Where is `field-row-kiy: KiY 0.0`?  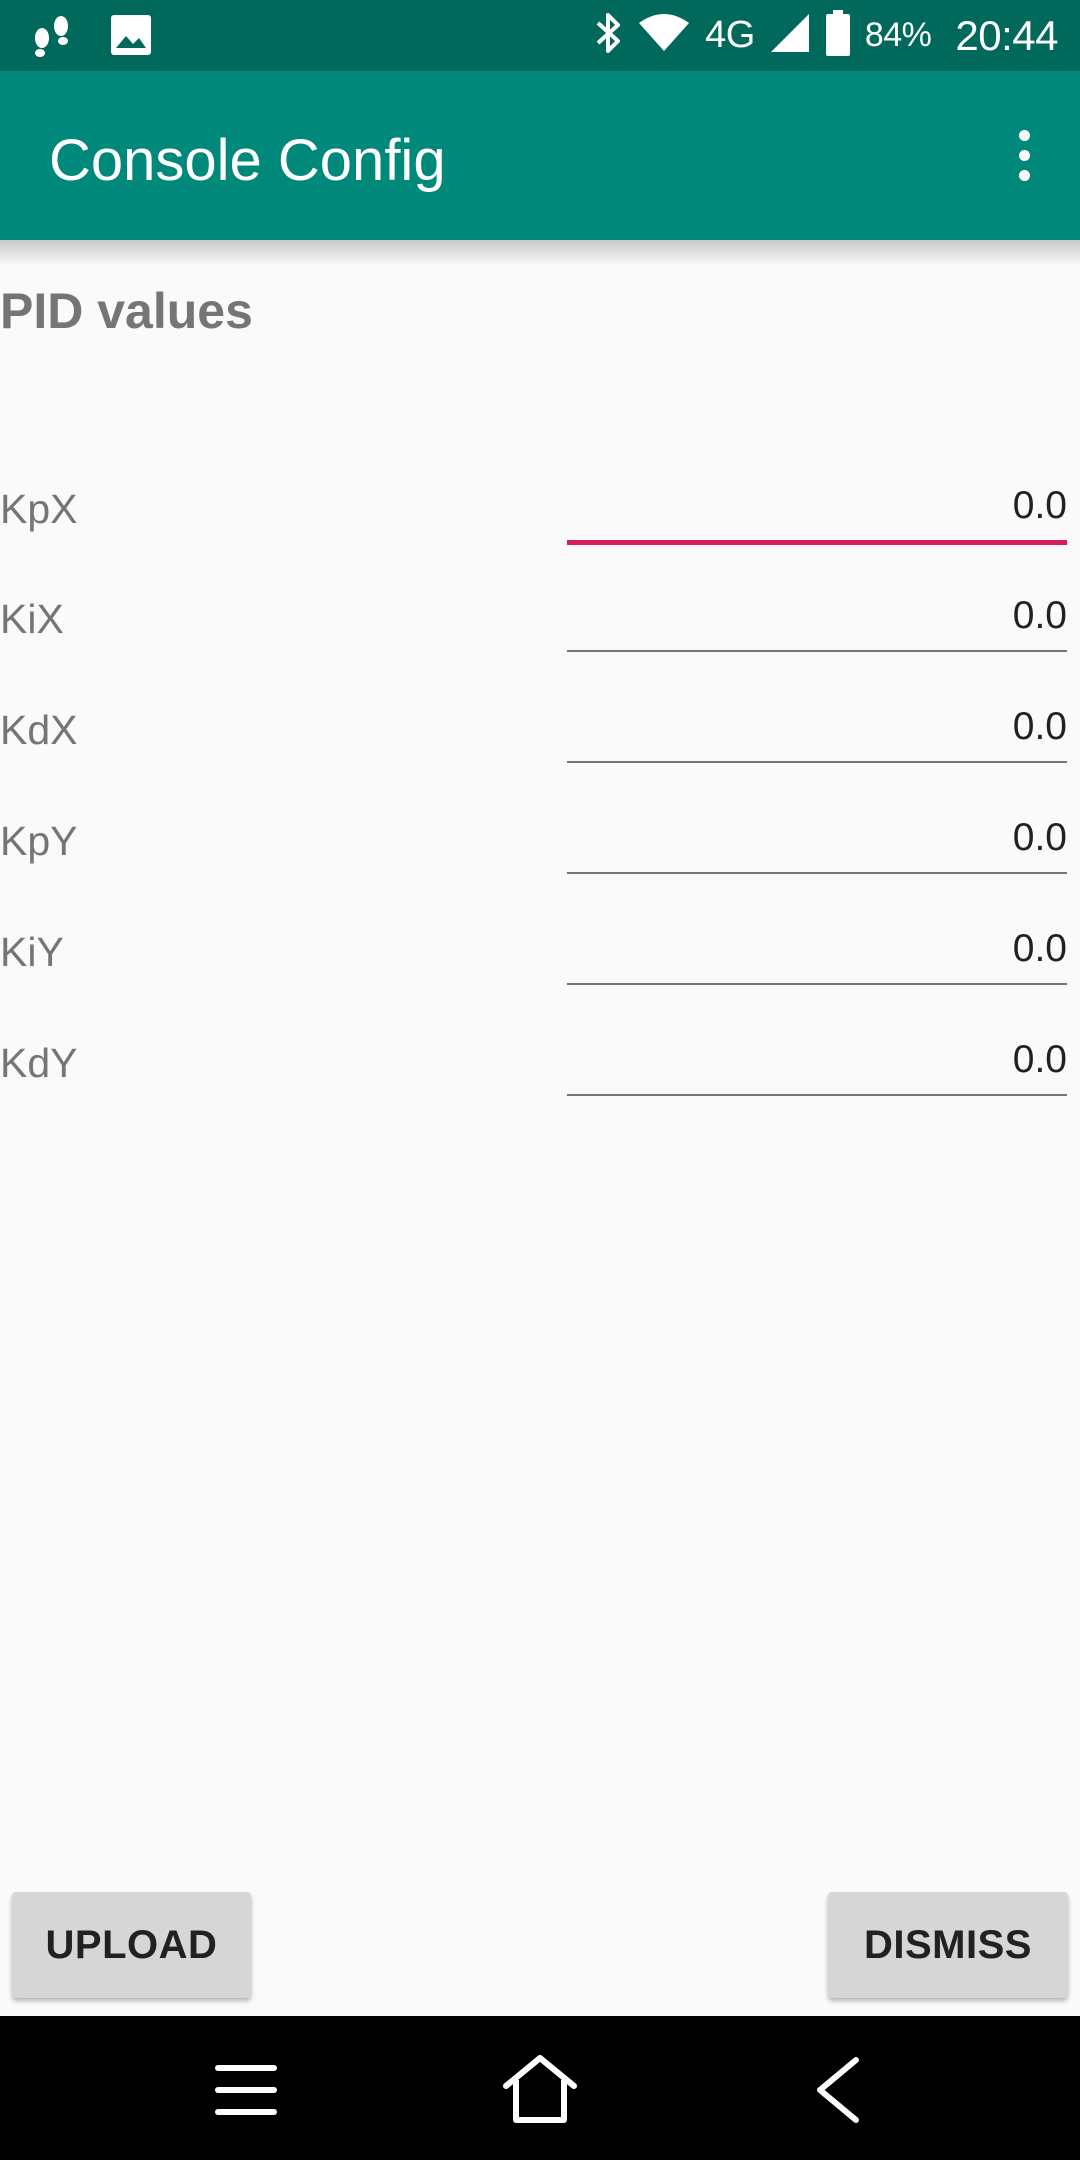
field-row-kiy: KiY 0.0 is located at coordinates (540, 978).